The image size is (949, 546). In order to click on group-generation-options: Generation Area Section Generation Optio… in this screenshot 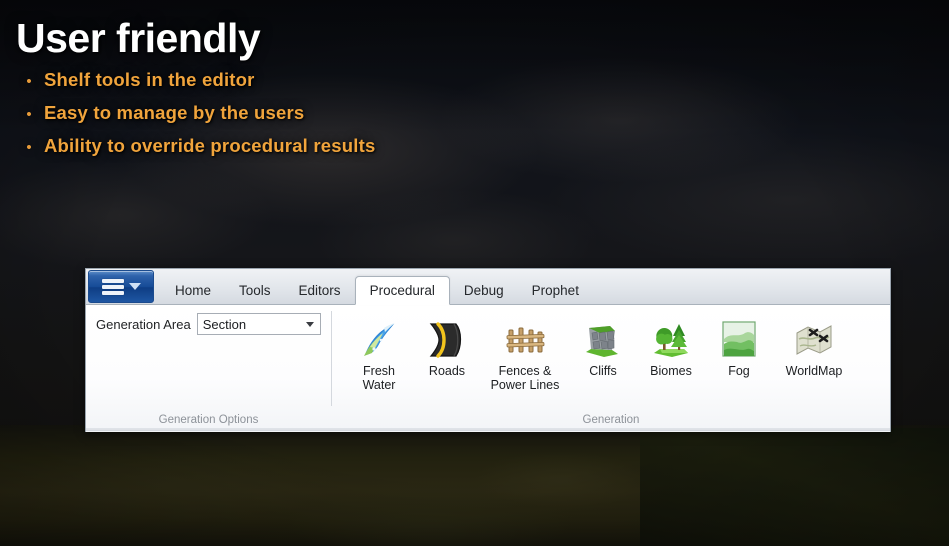, I will do `click(208, 368)`.